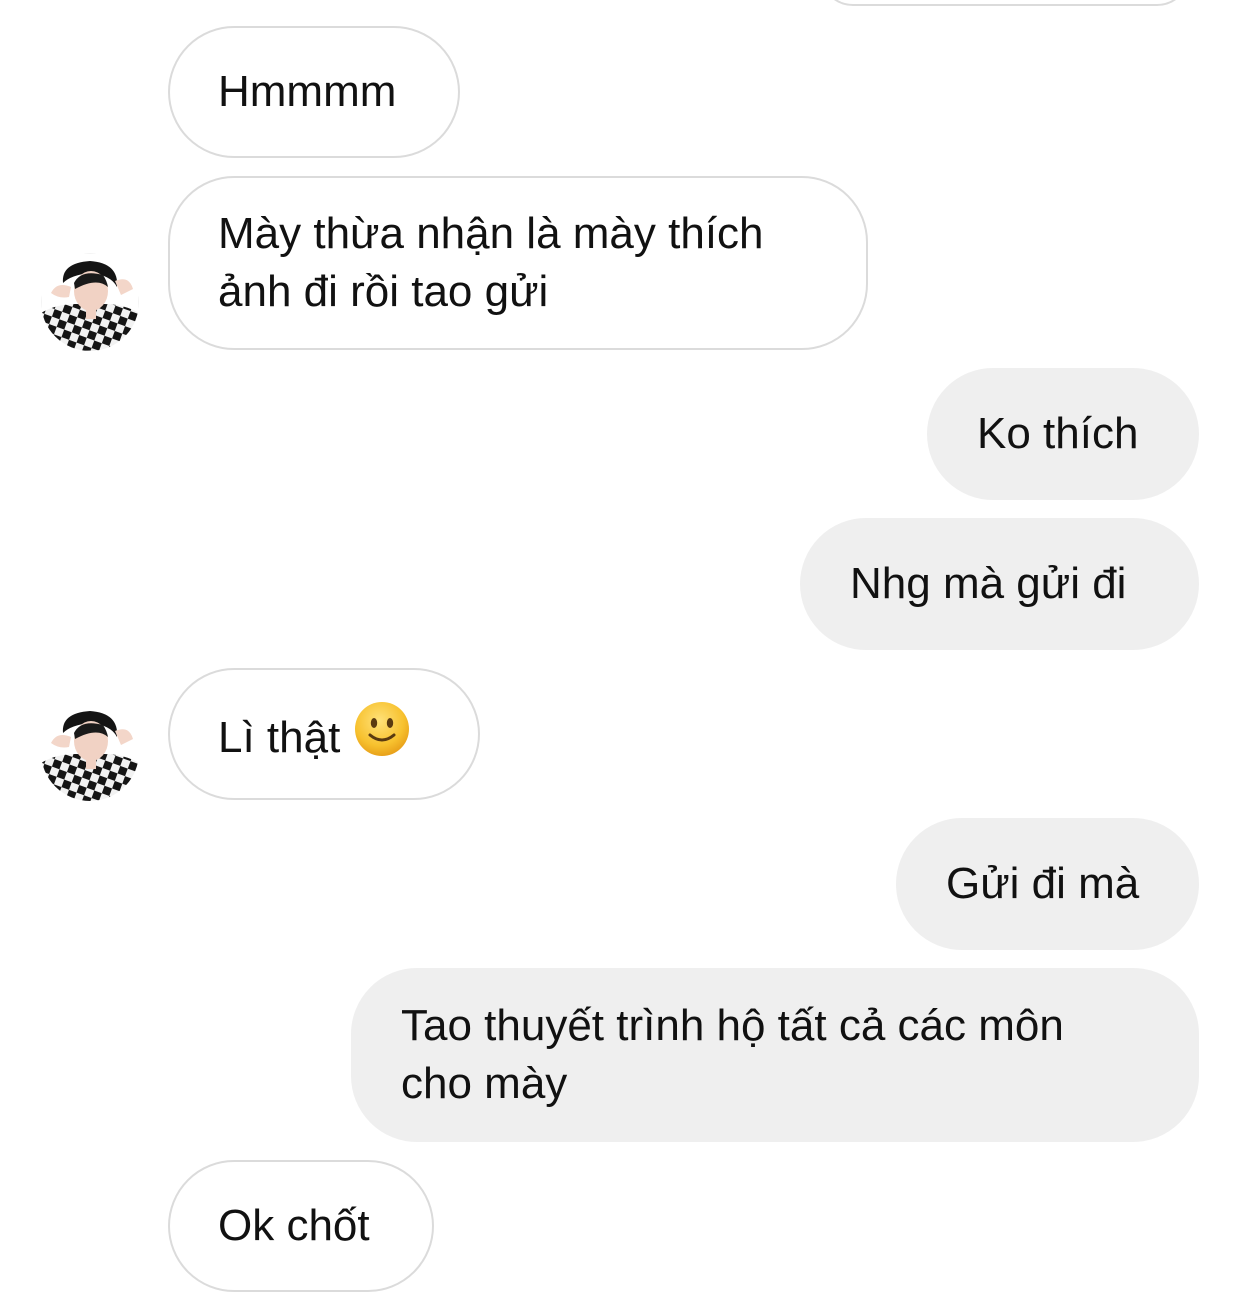  Describe the element at coordinates (1043, 883) in the screenshot. I see `message-text: Gửi đi mà` at that location.